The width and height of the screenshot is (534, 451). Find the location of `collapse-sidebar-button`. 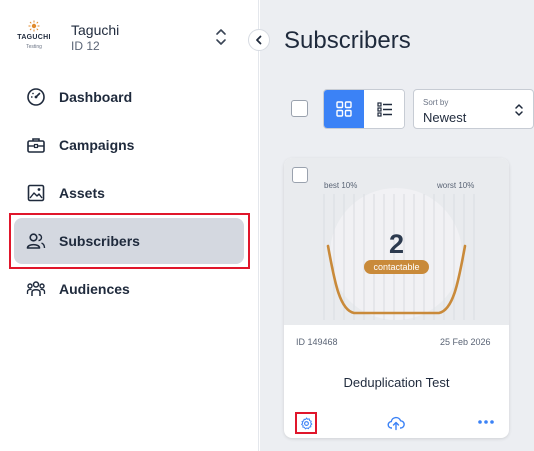

collapse-sidebar-button is located at coordinates (259, 40).